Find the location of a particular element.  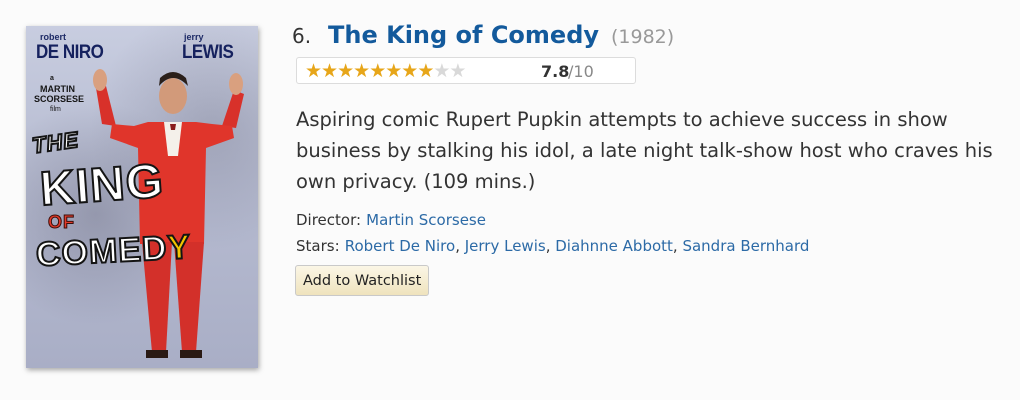

rating-value: 7.8 is located at coordinates (555, 71).